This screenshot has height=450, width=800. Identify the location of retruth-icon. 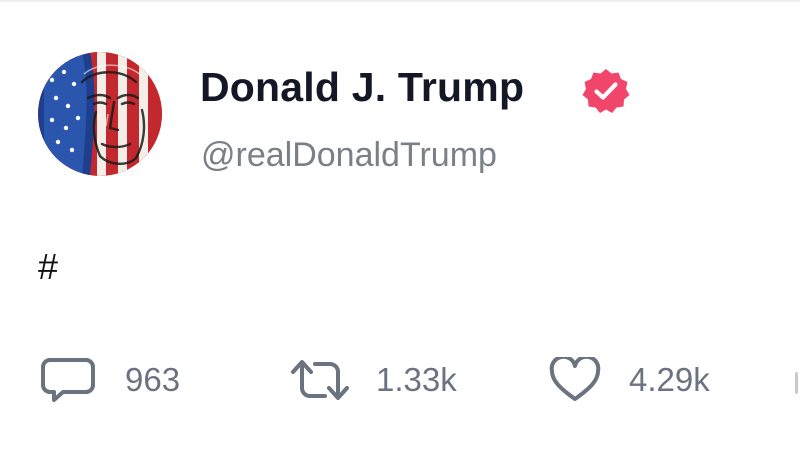
(320, 380).